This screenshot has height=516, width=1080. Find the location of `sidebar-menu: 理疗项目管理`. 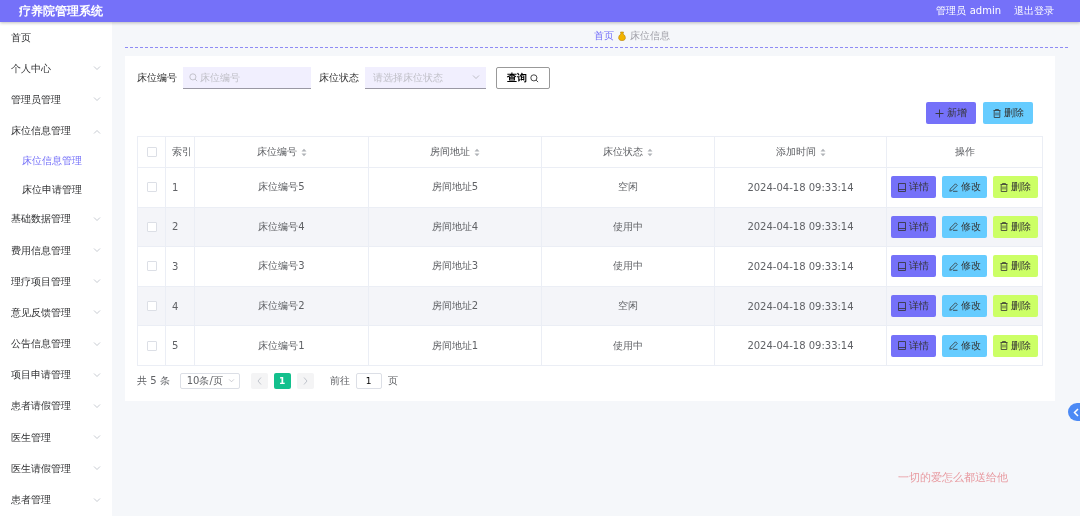

sidebar-menu: 理疗项目管理 is located at coordinates (56, 282).